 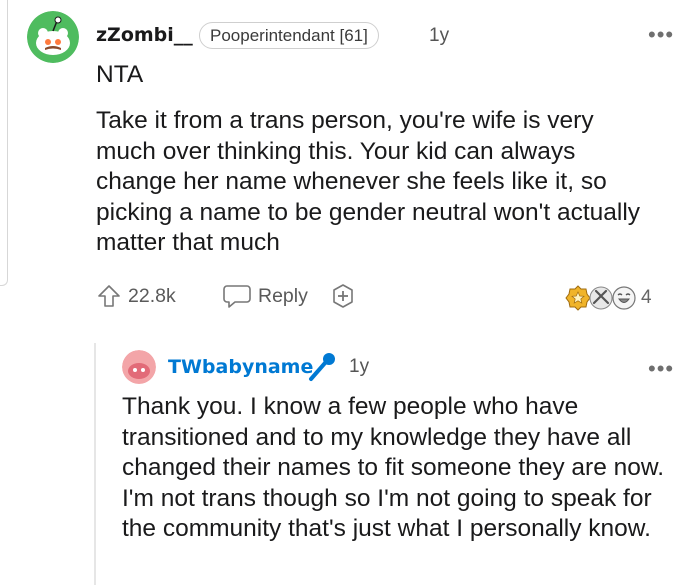 I want to click on reply-thread-line, so click(x=95, y=464).